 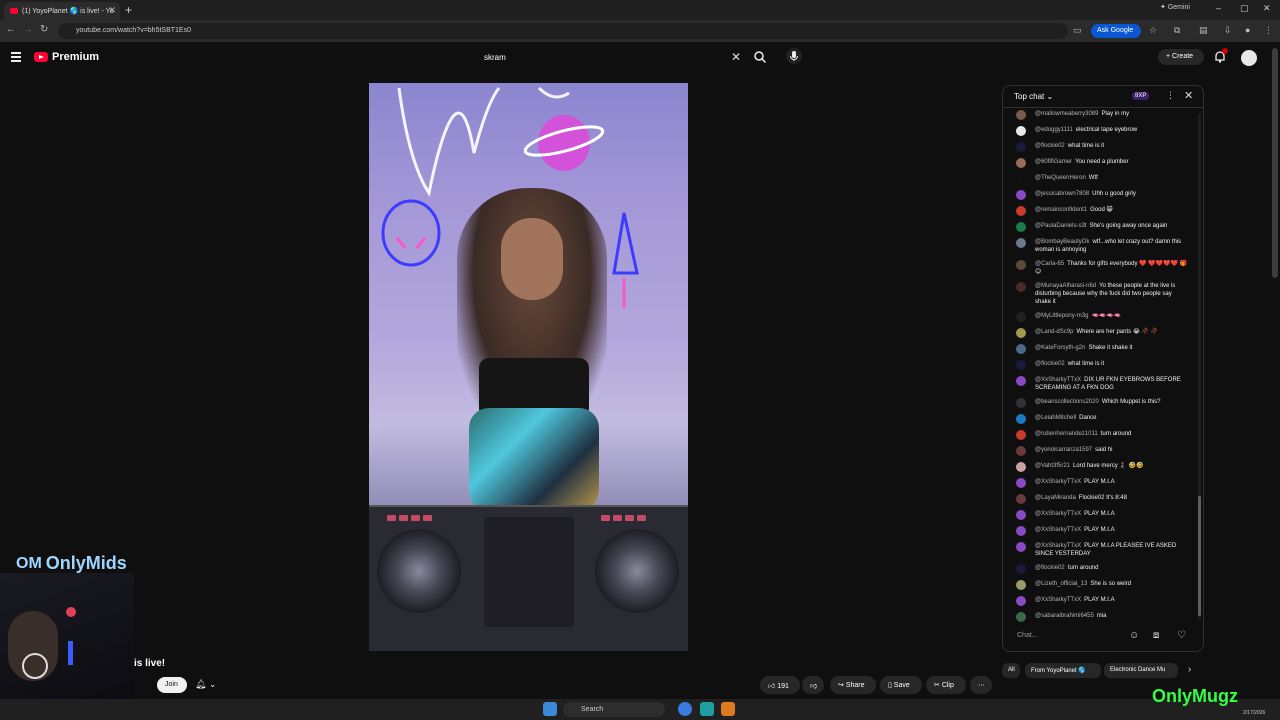 What do you see at coordinates (1244, 8) in the screenshot?
I see `maximize-icon: ▢` at bounding box center [1244, 8].